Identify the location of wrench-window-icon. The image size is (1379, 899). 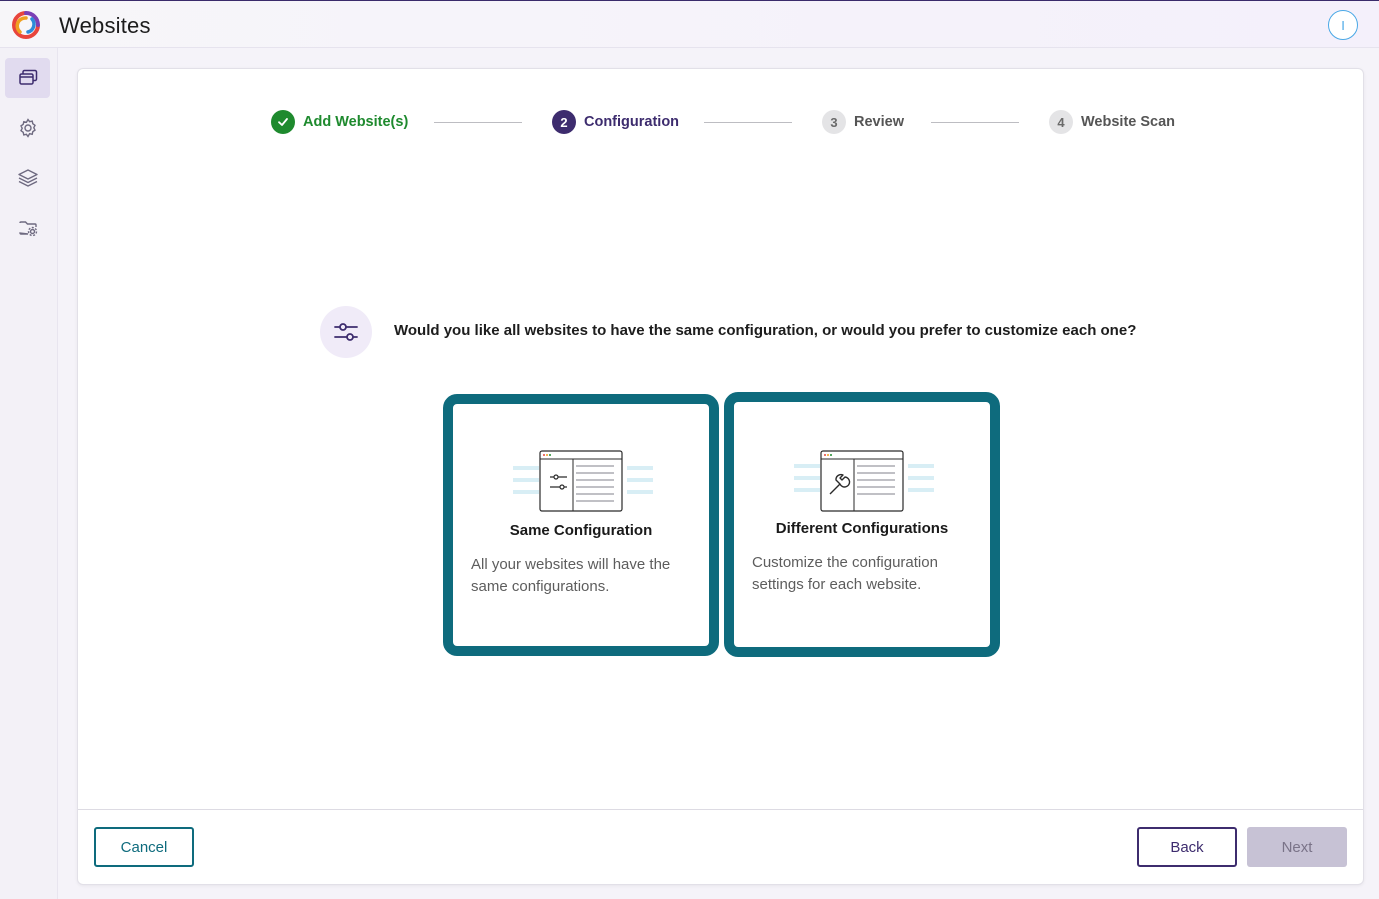
(864, 481).